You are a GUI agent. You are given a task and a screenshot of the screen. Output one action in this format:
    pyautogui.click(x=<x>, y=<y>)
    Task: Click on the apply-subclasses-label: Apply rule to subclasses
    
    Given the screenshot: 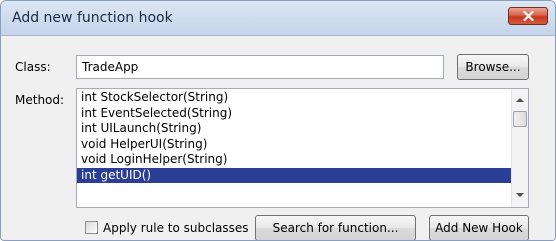 What is the action you would take?
    pyautogui.click(x=176, y=228)
    